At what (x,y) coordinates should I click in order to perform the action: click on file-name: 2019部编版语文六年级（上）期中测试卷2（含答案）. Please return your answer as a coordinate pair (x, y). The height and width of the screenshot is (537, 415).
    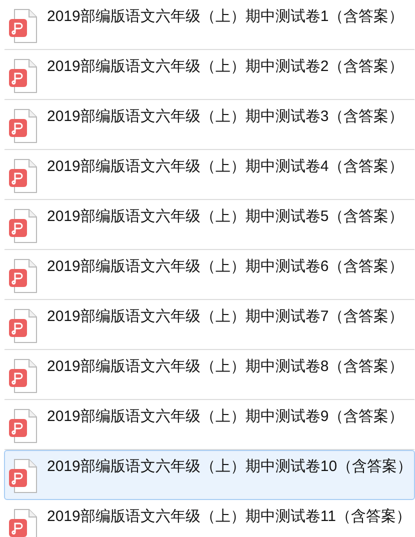
    Looking at the image, I should click on (225, 67).